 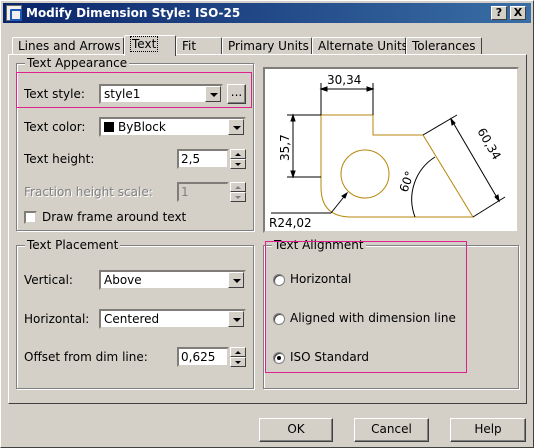 What do you see at coordinates (123, 280) in the screenshot?
I see `vertical-value: Above` at bounding box center [123, 280].